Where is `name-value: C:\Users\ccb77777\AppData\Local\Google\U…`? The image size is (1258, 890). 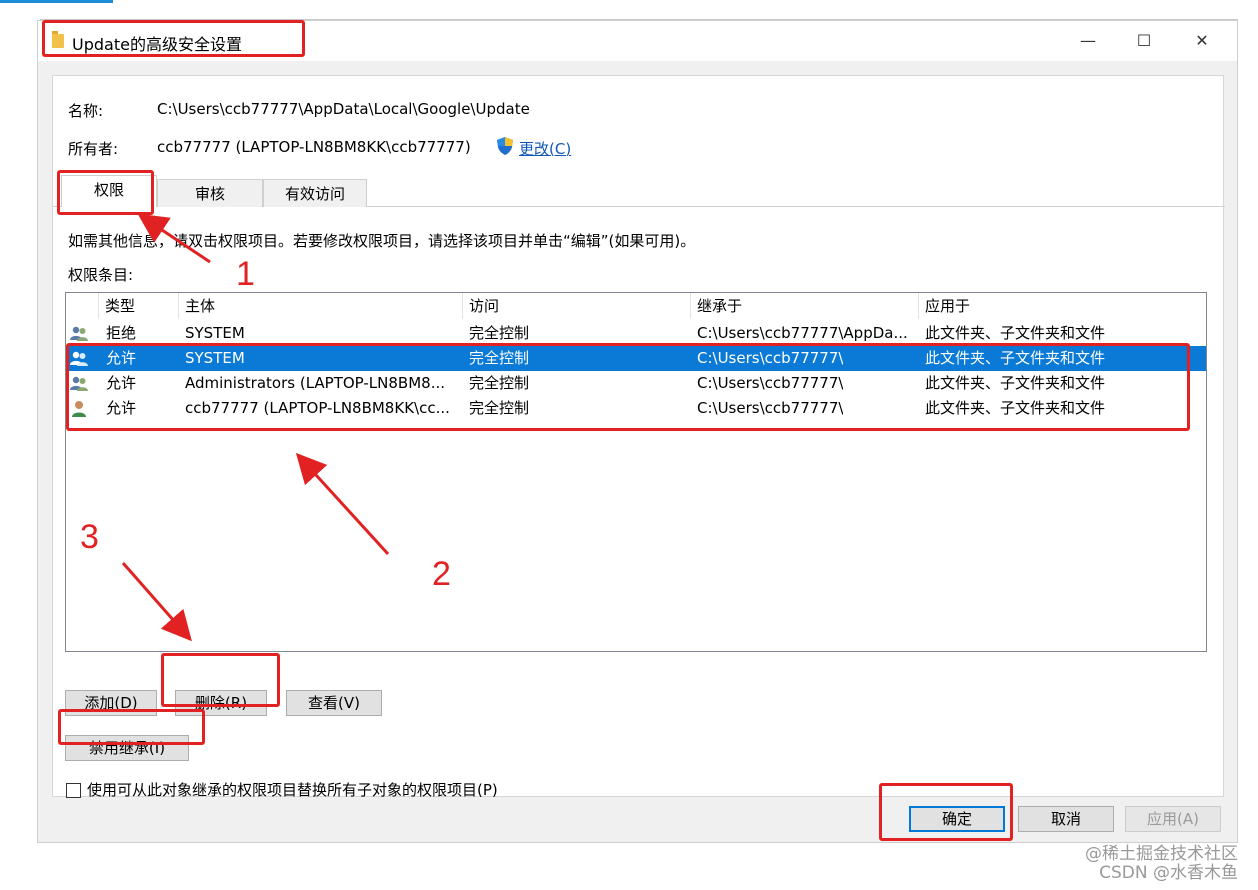
name-value: C:\Users\ccb77777\AppData\Local\Google\U… is located at coordinates (343, 109).